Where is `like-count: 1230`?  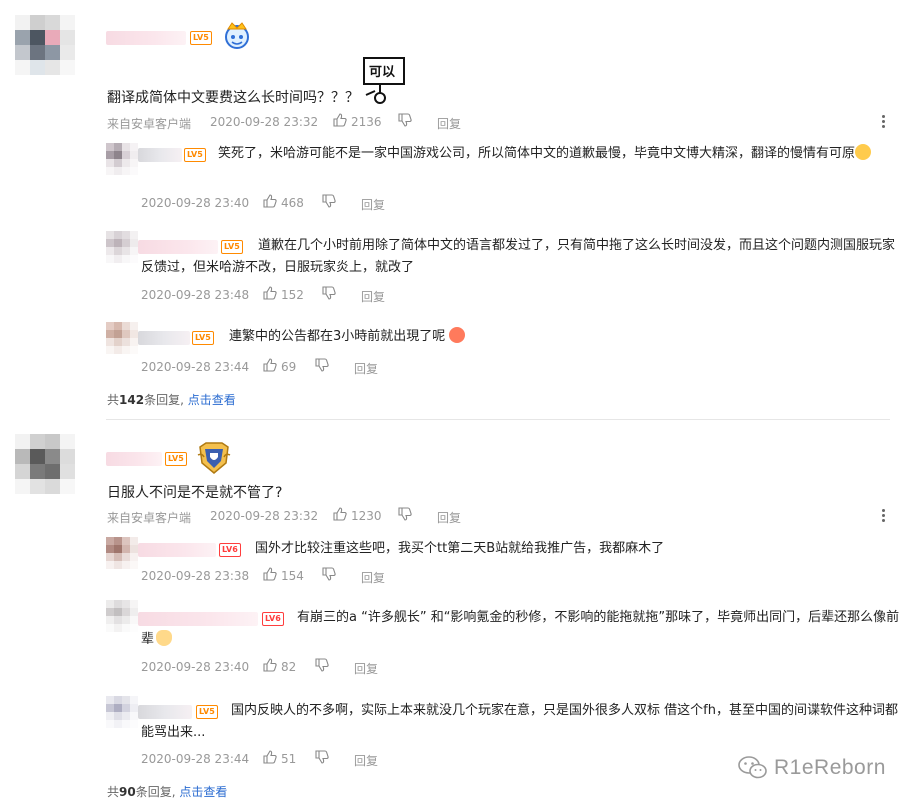 like-count: 1230 is located at coordinates (366, 516).